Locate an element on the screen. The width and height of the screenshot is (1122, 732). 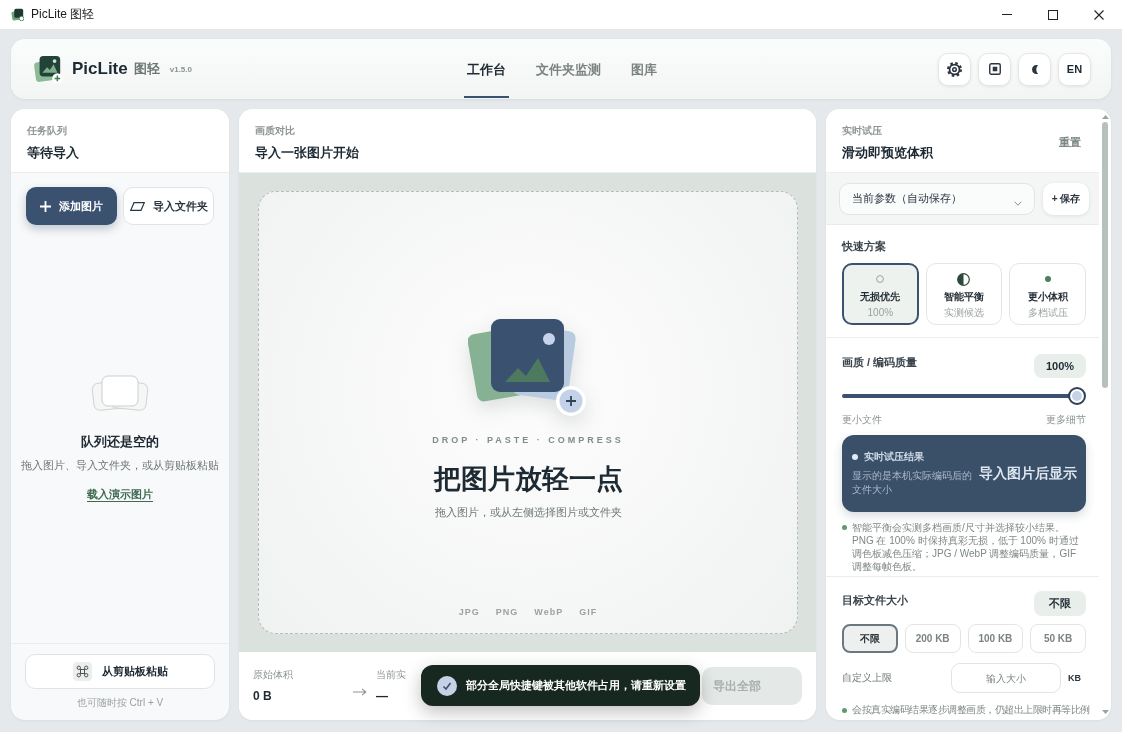
tagline: DROP · PASTE · COMPRESS is located at coordinates (528, 440).